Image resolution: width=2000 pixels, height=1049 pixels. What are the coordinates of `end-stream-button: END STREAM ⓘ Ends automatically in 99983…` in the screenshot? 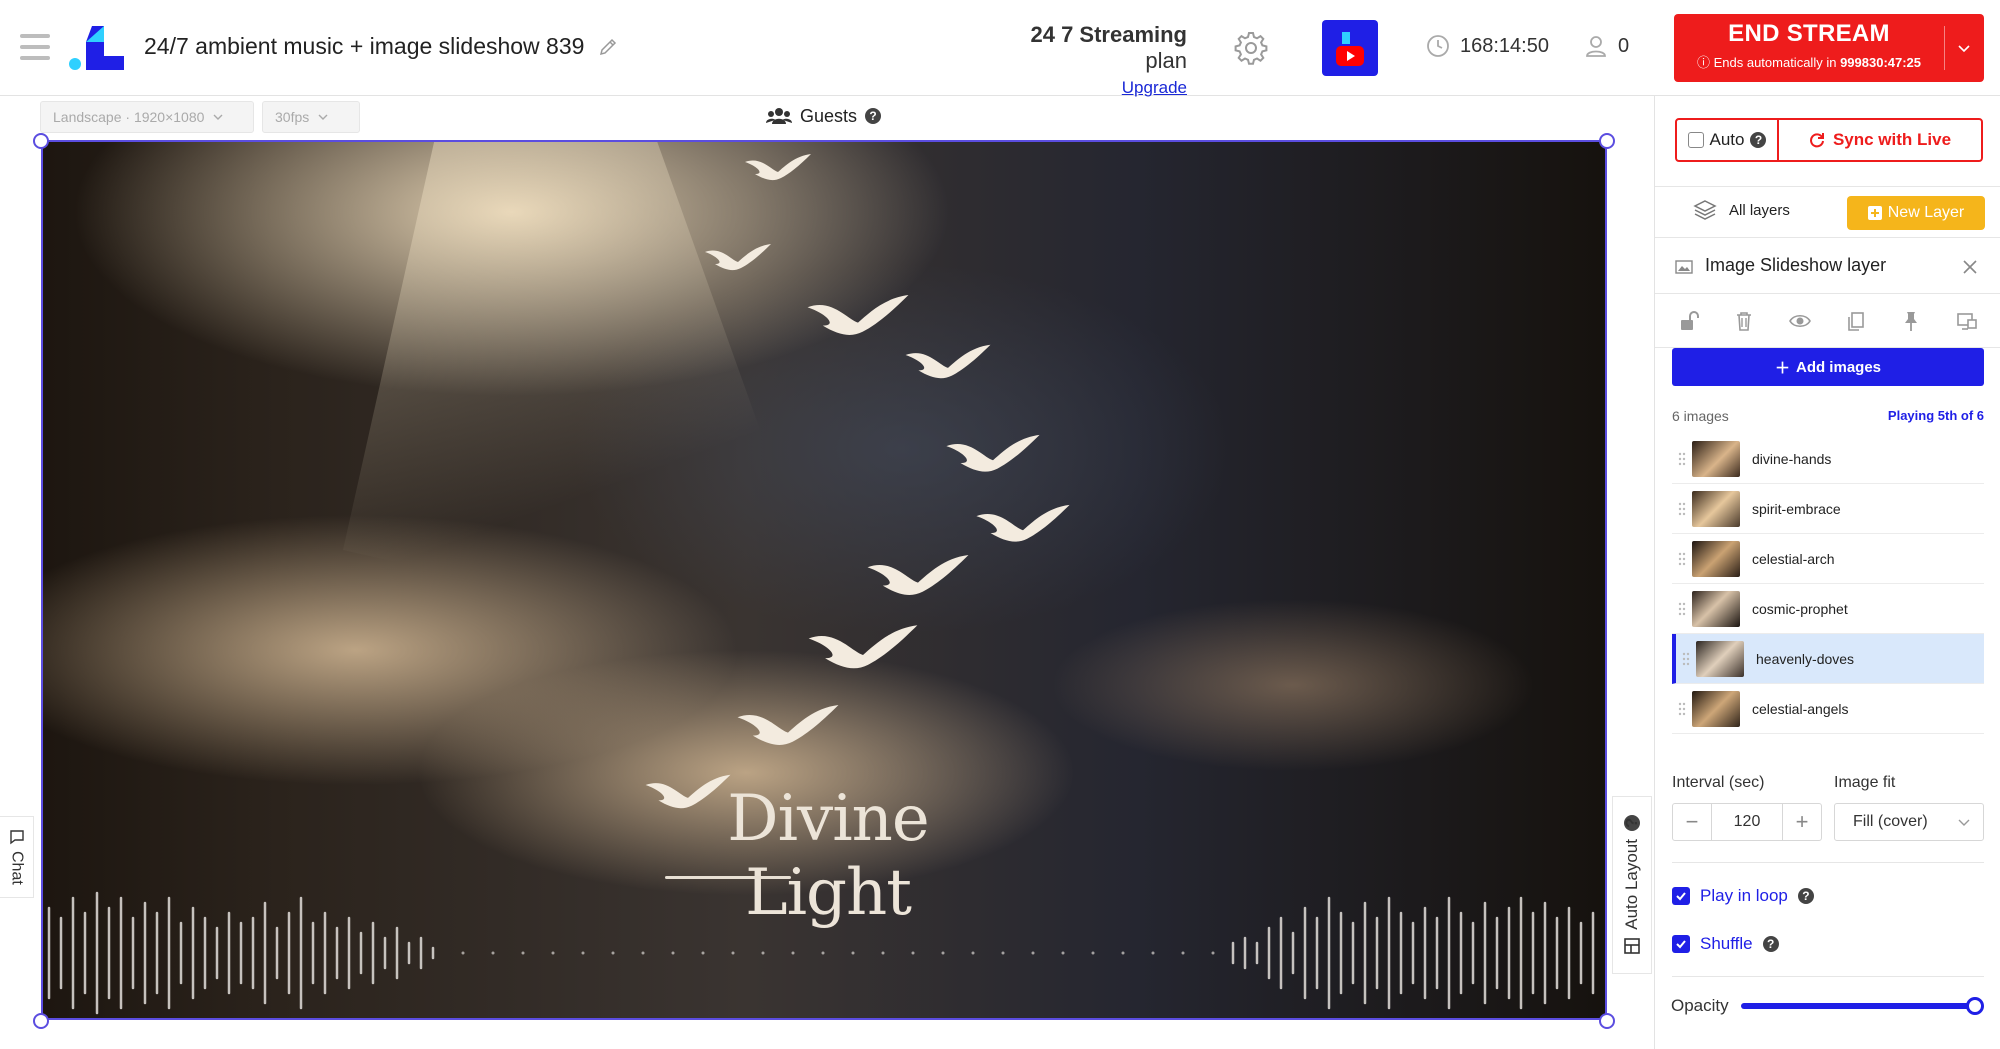 It's located at (1829, 48).